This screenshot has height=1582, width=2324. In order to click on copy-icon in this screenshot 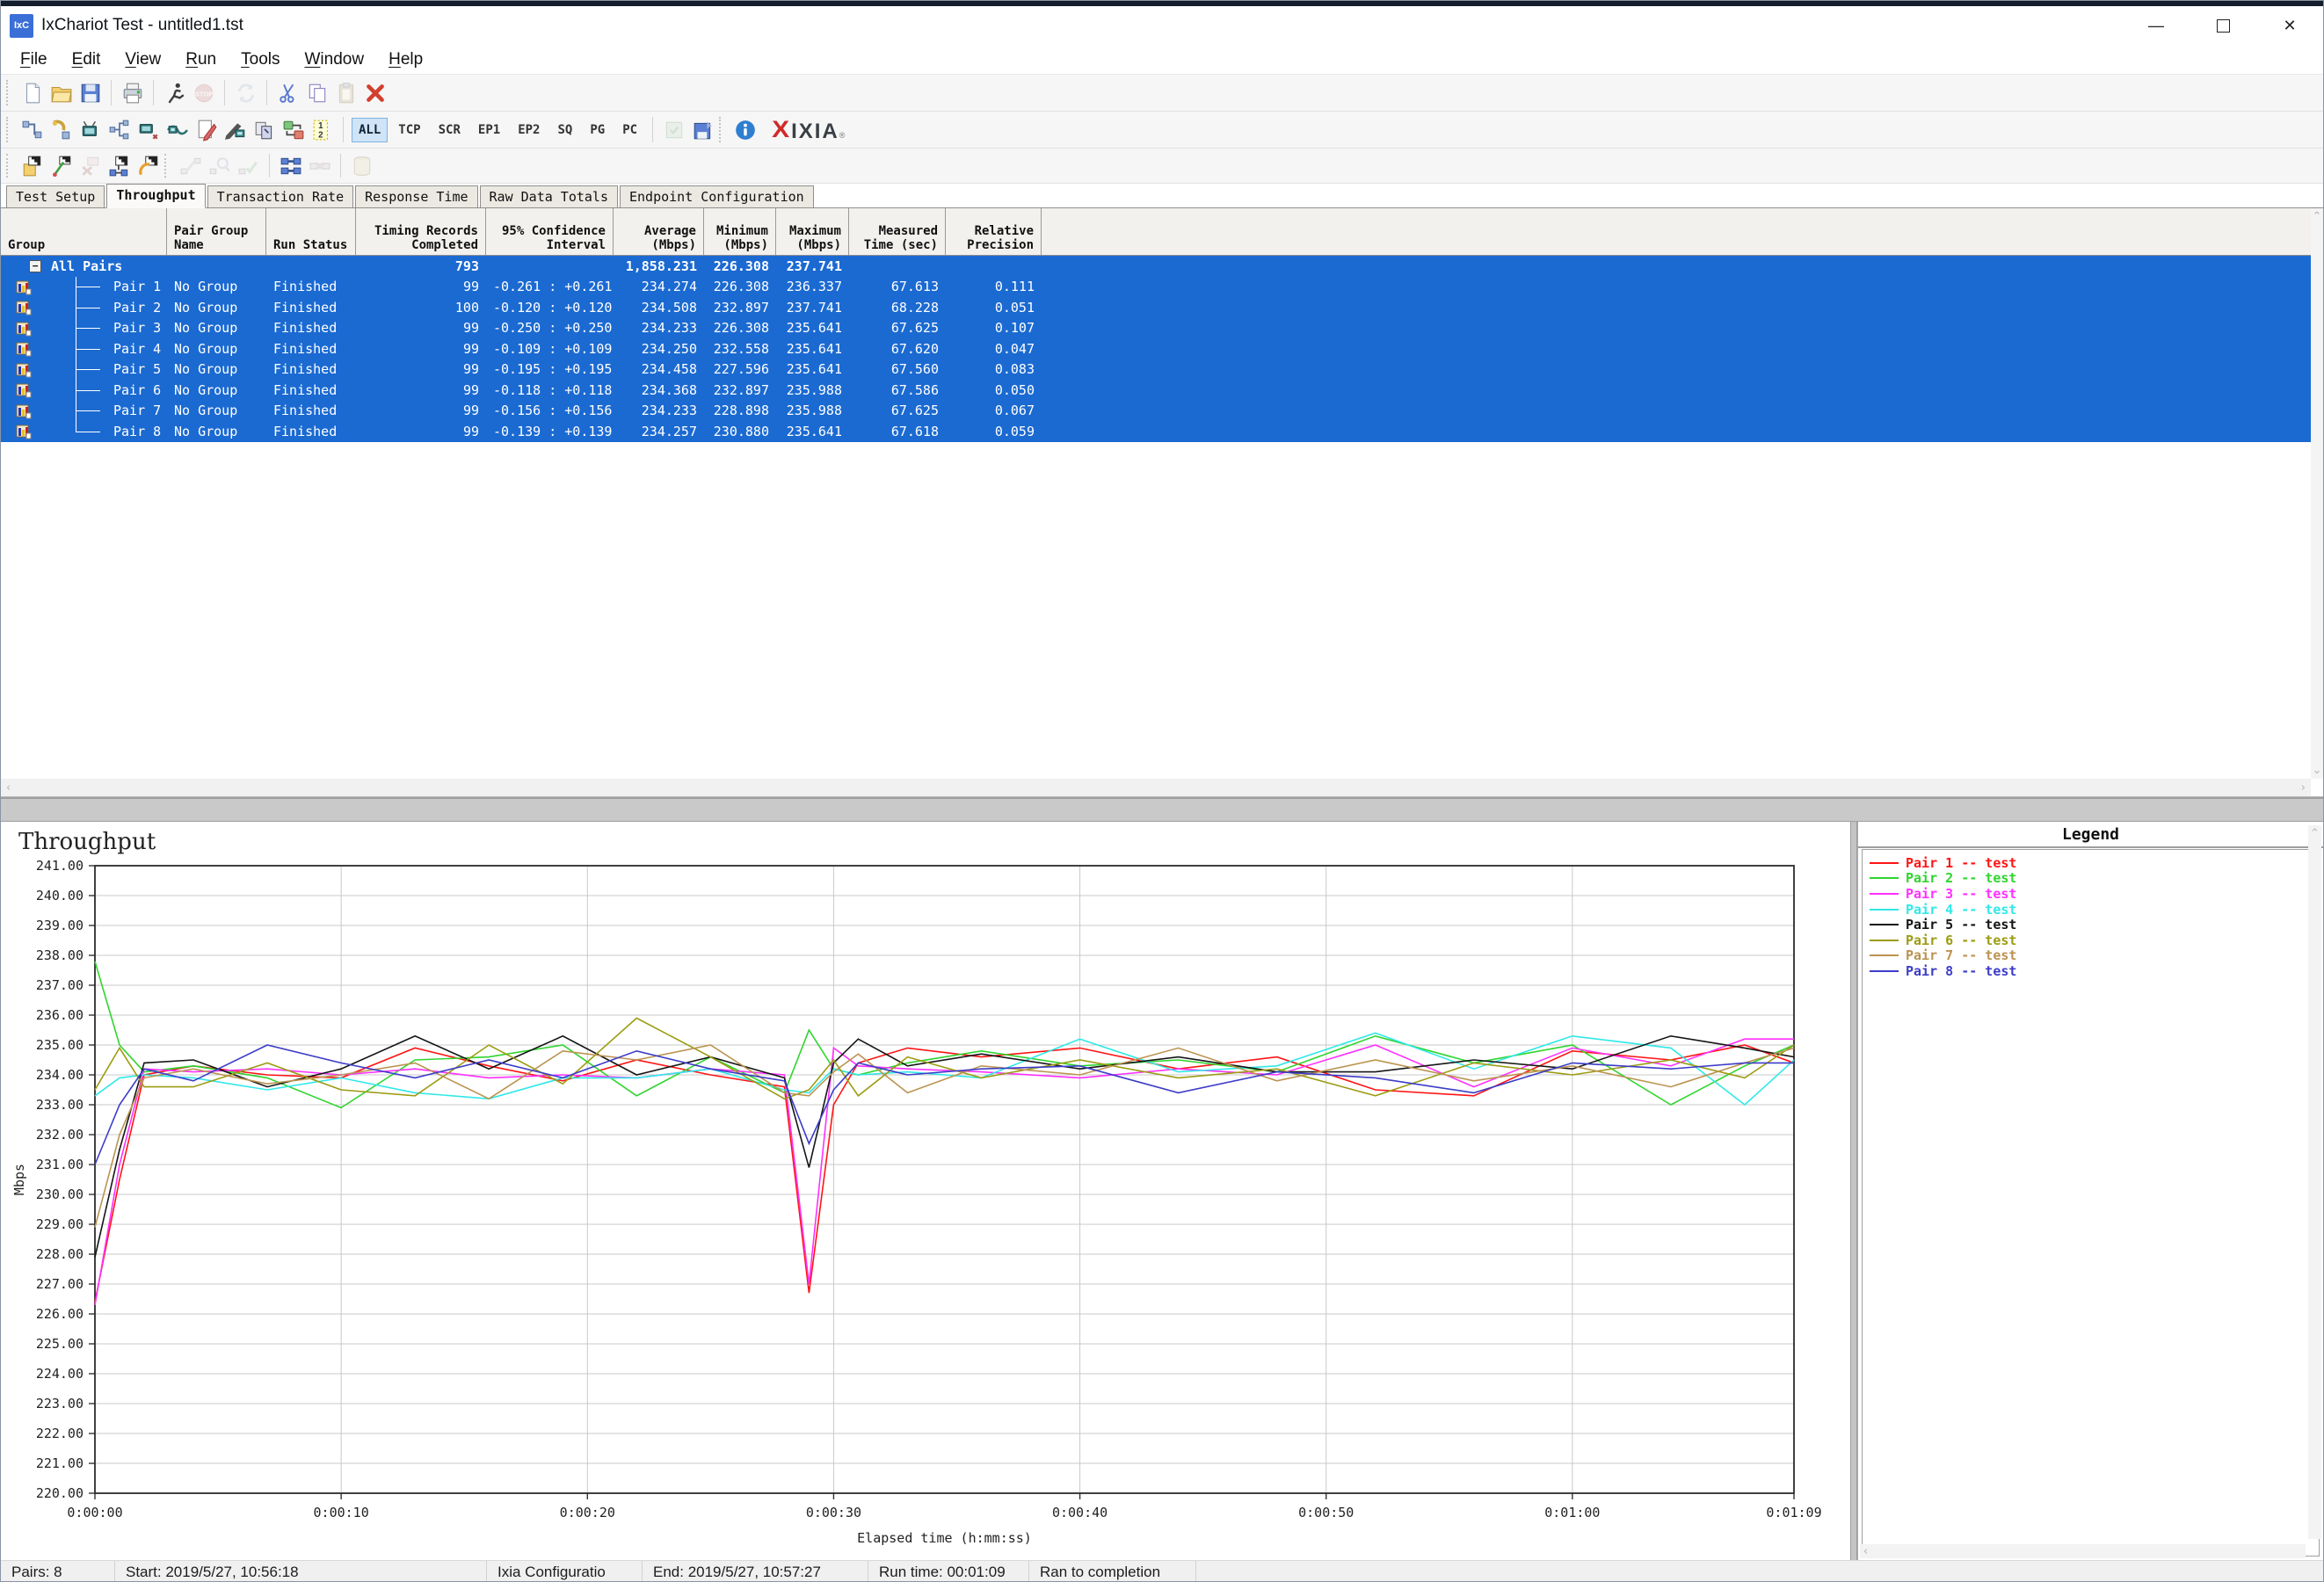, I will do `click(316, 92)`.